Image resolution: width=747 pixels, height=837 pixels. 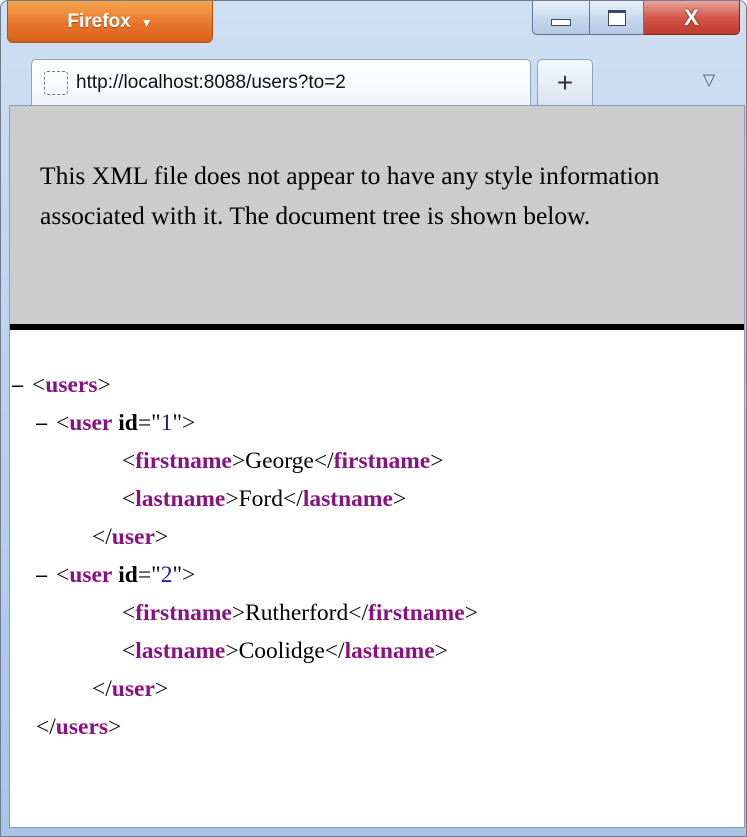 What do you see at coordinates (279, 461) in the screenshot?
I see `text-value: George` at bounding box center [279, 461].